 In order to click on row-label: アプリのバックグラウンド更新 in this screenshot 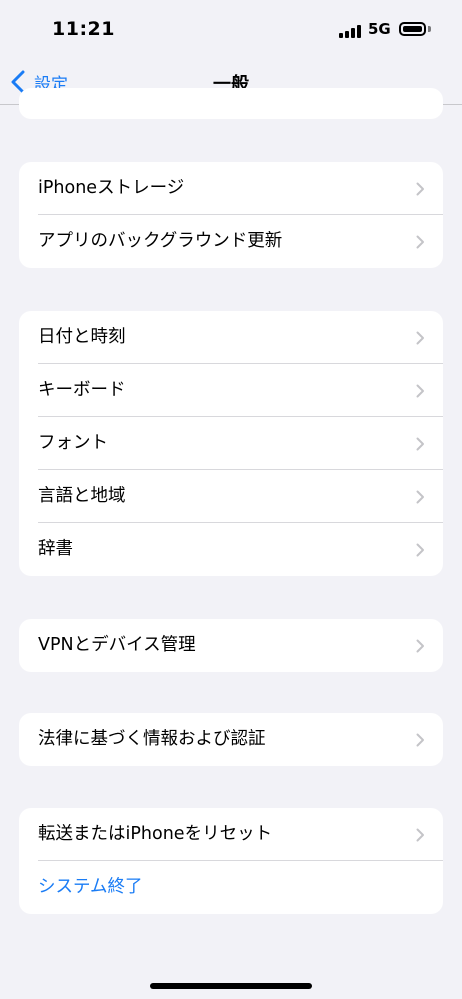, I will do `click(160, 241)`.